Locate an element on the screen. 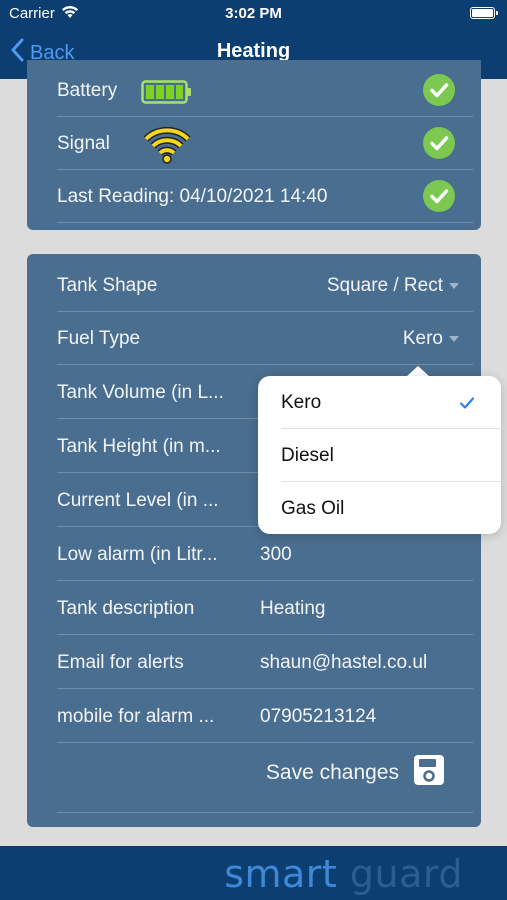 The height and width of the screenshot is (900, 507). signal-label: Signal is located at coordinates (83, 143).